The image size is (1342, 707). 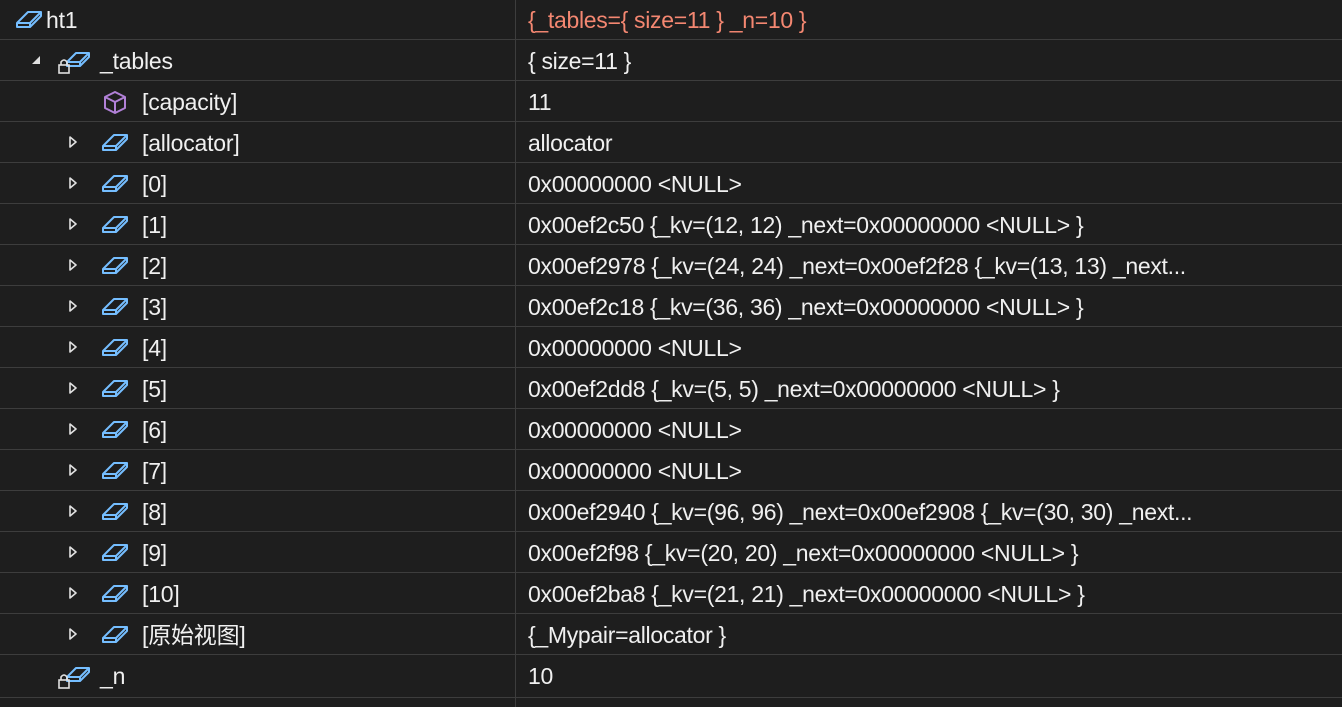 What do you see at coordinates (257, 430) in the screenshot?
I see `name-cell: [6]` at bounding box center [257, 430].